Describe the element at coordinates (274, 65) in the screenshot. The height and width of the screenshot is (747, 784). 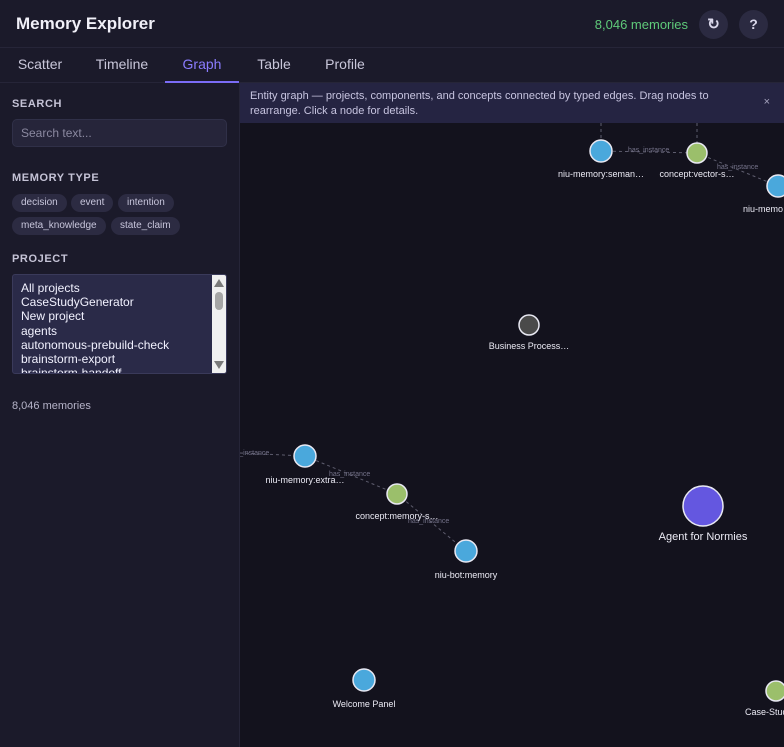
I see `tab-table: Table` at that location.